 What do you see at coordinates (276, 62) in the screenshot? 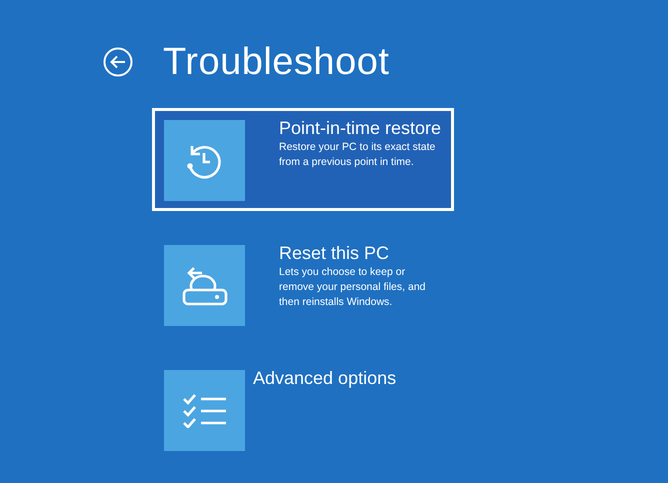
I see `page-title: Troubleshoot` at bounding box center [276, 62].